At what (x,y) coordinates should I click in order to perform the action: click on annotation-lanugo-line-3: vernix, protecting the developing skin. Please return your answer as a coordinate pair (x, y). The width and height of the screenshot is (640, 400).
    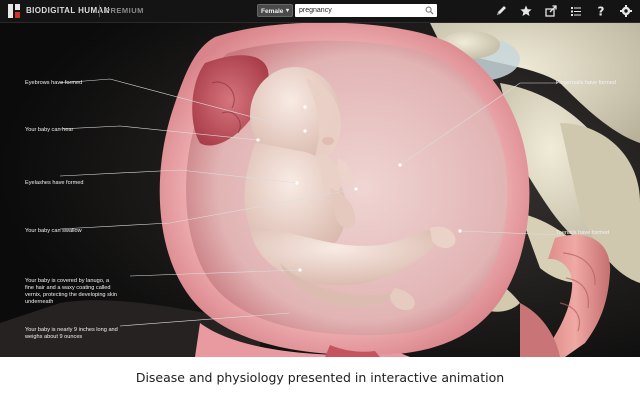
    Looking at the image, I should click on (71, 295).